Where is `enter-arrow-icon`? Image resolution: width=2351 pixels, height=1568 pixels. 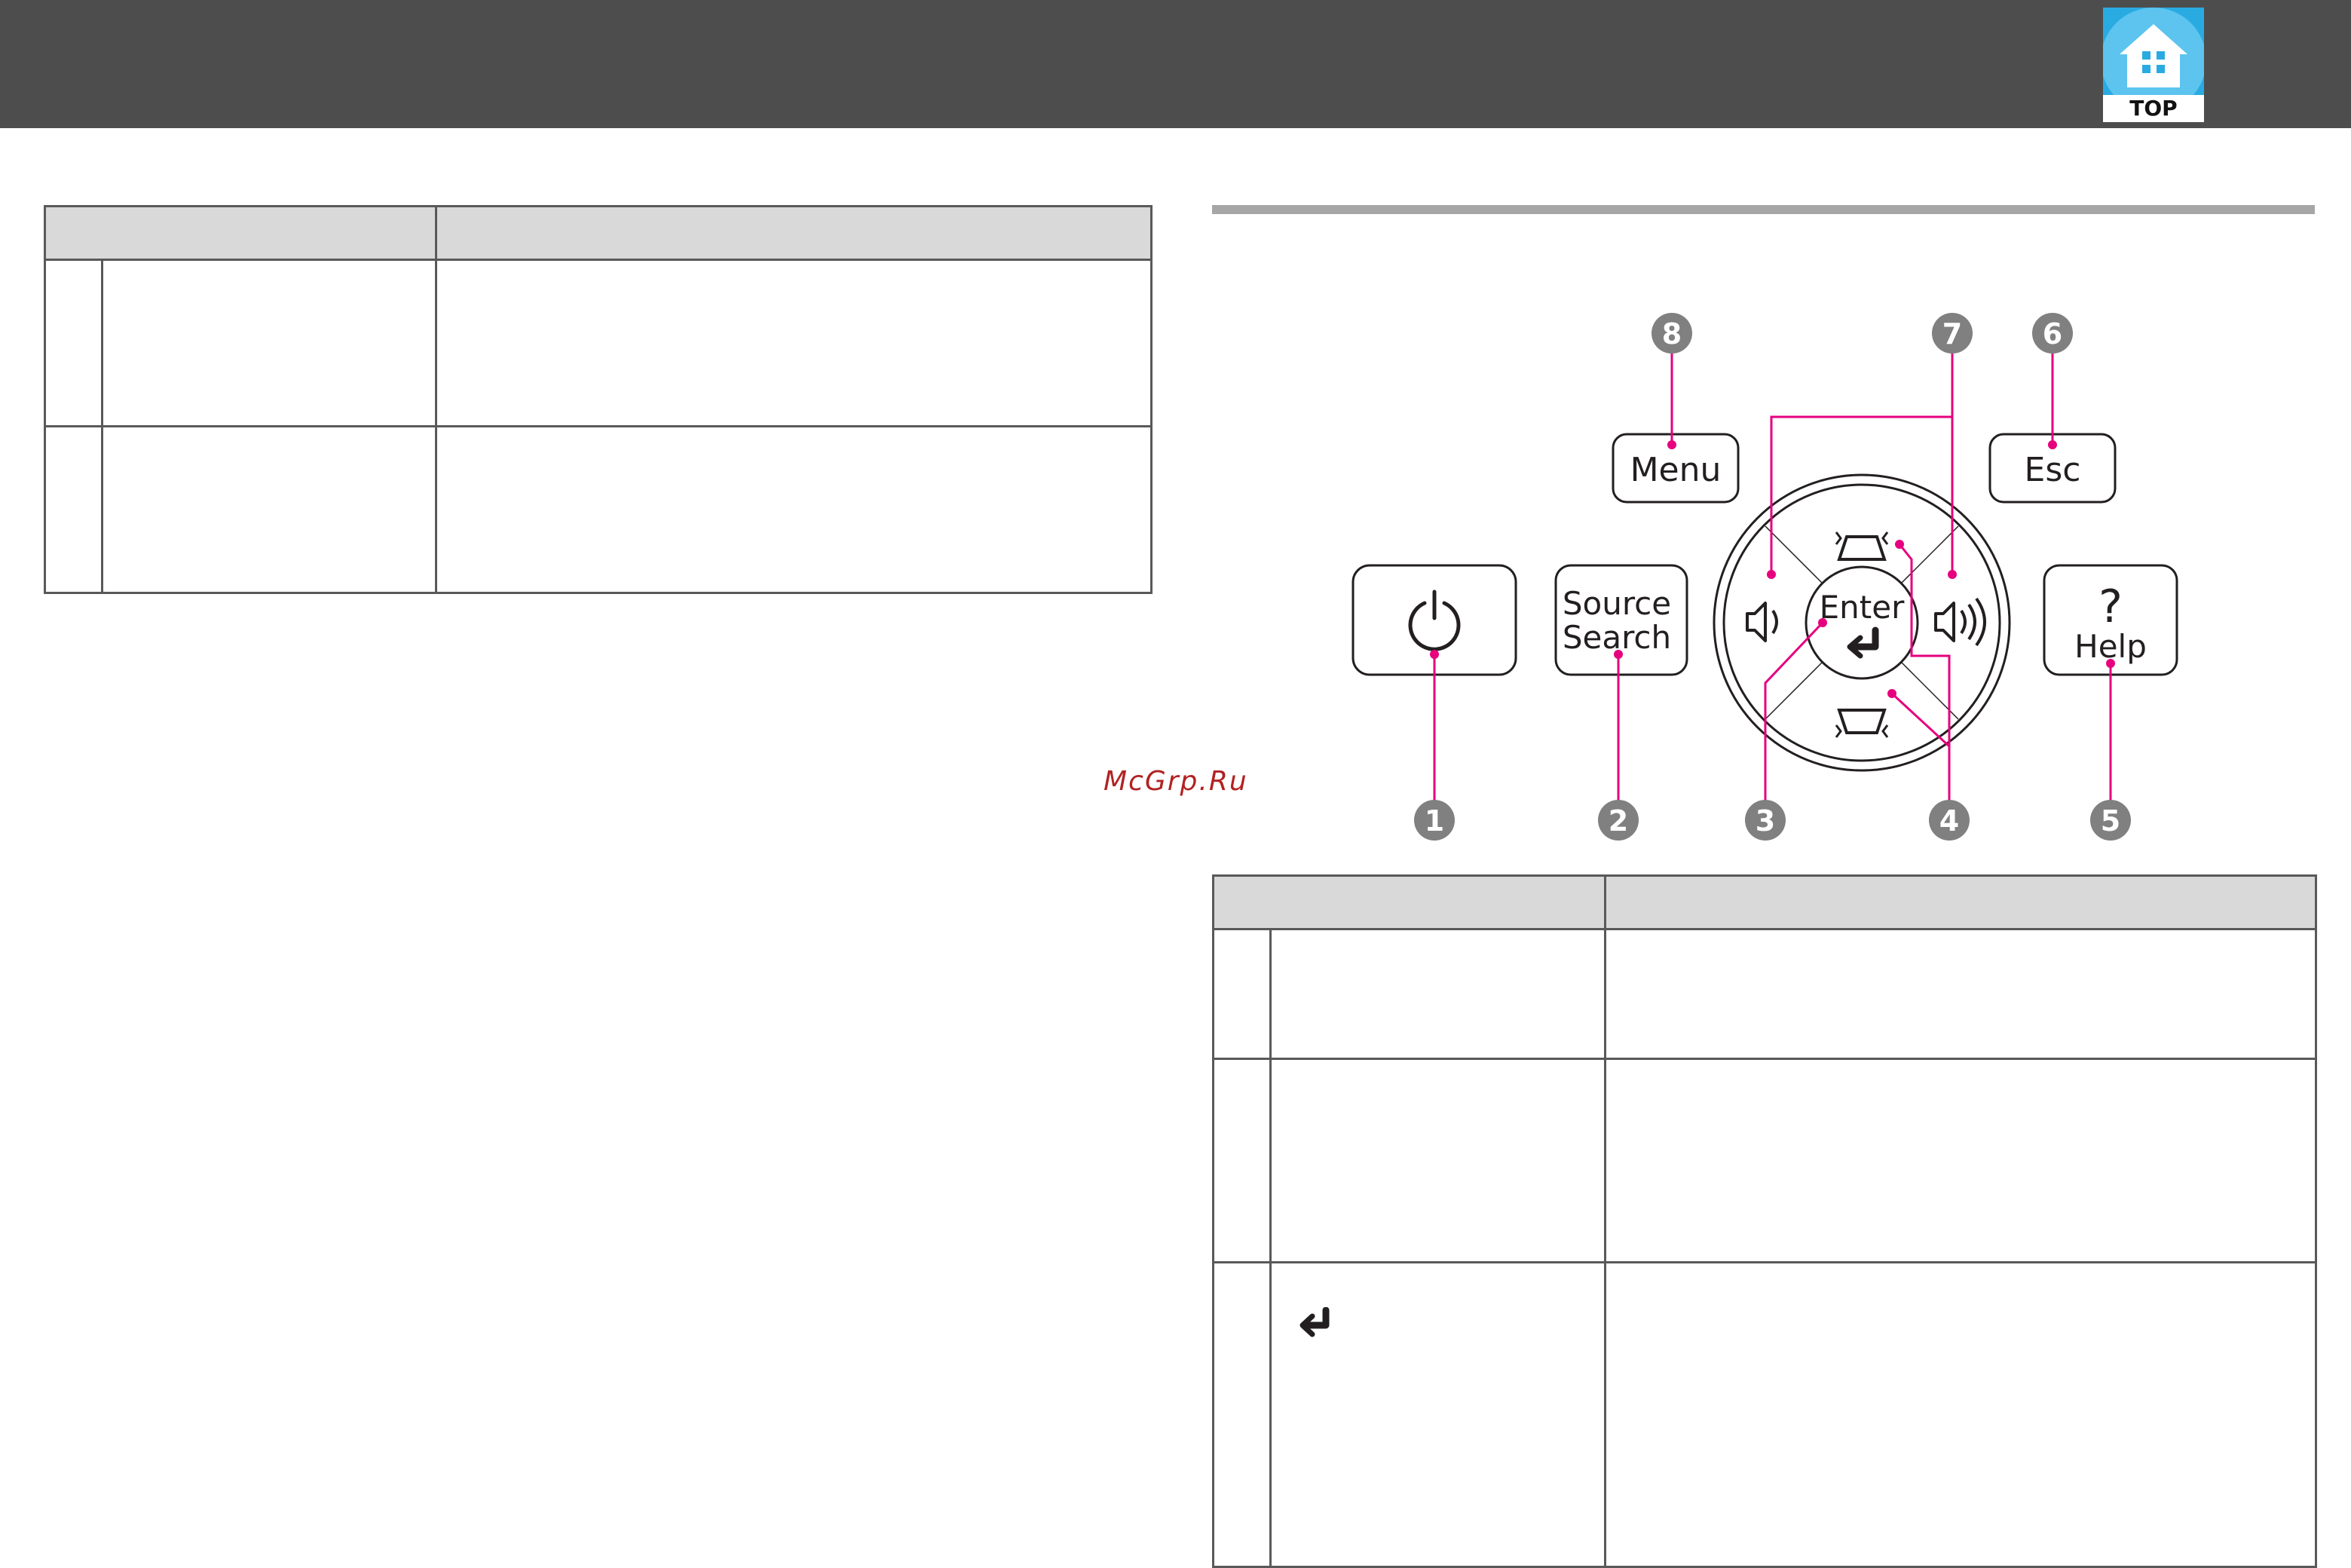
enter-arrow-icon is located at coordinates (1314, 1321).